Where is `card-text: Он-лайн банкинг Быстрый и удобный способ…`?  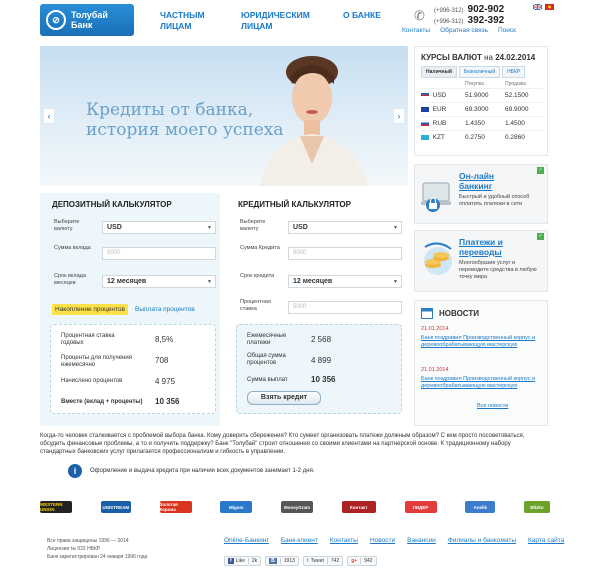 card-text: Он-лайн банкинг Быстрый и удобный способ… is located at coordinates (502, 189).